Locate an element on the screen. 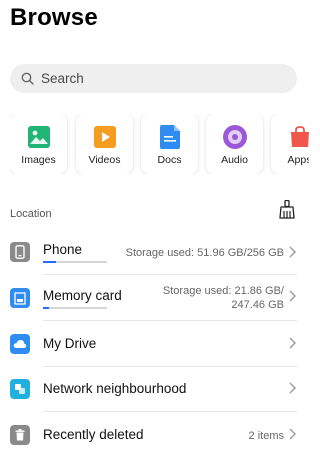 This screenshot has height=451, width=320. broom-icon is located at coordinates (287, 209).